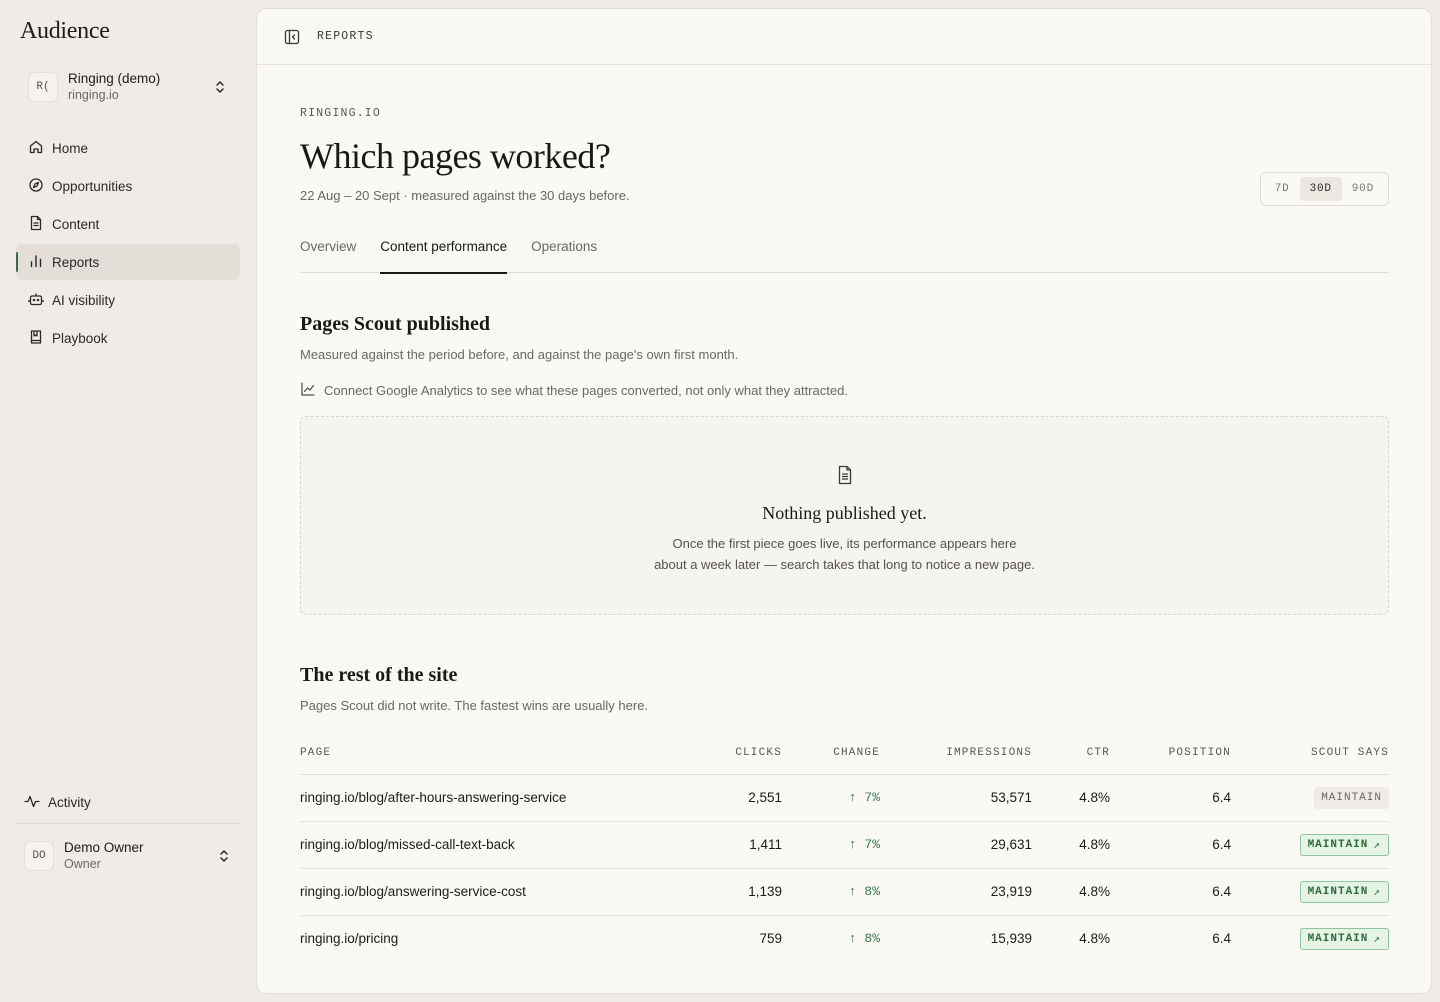 The width and height of the screenshot is (1440, 1002). I want to click on column-header-change: CHANGE, so click(856, 753).